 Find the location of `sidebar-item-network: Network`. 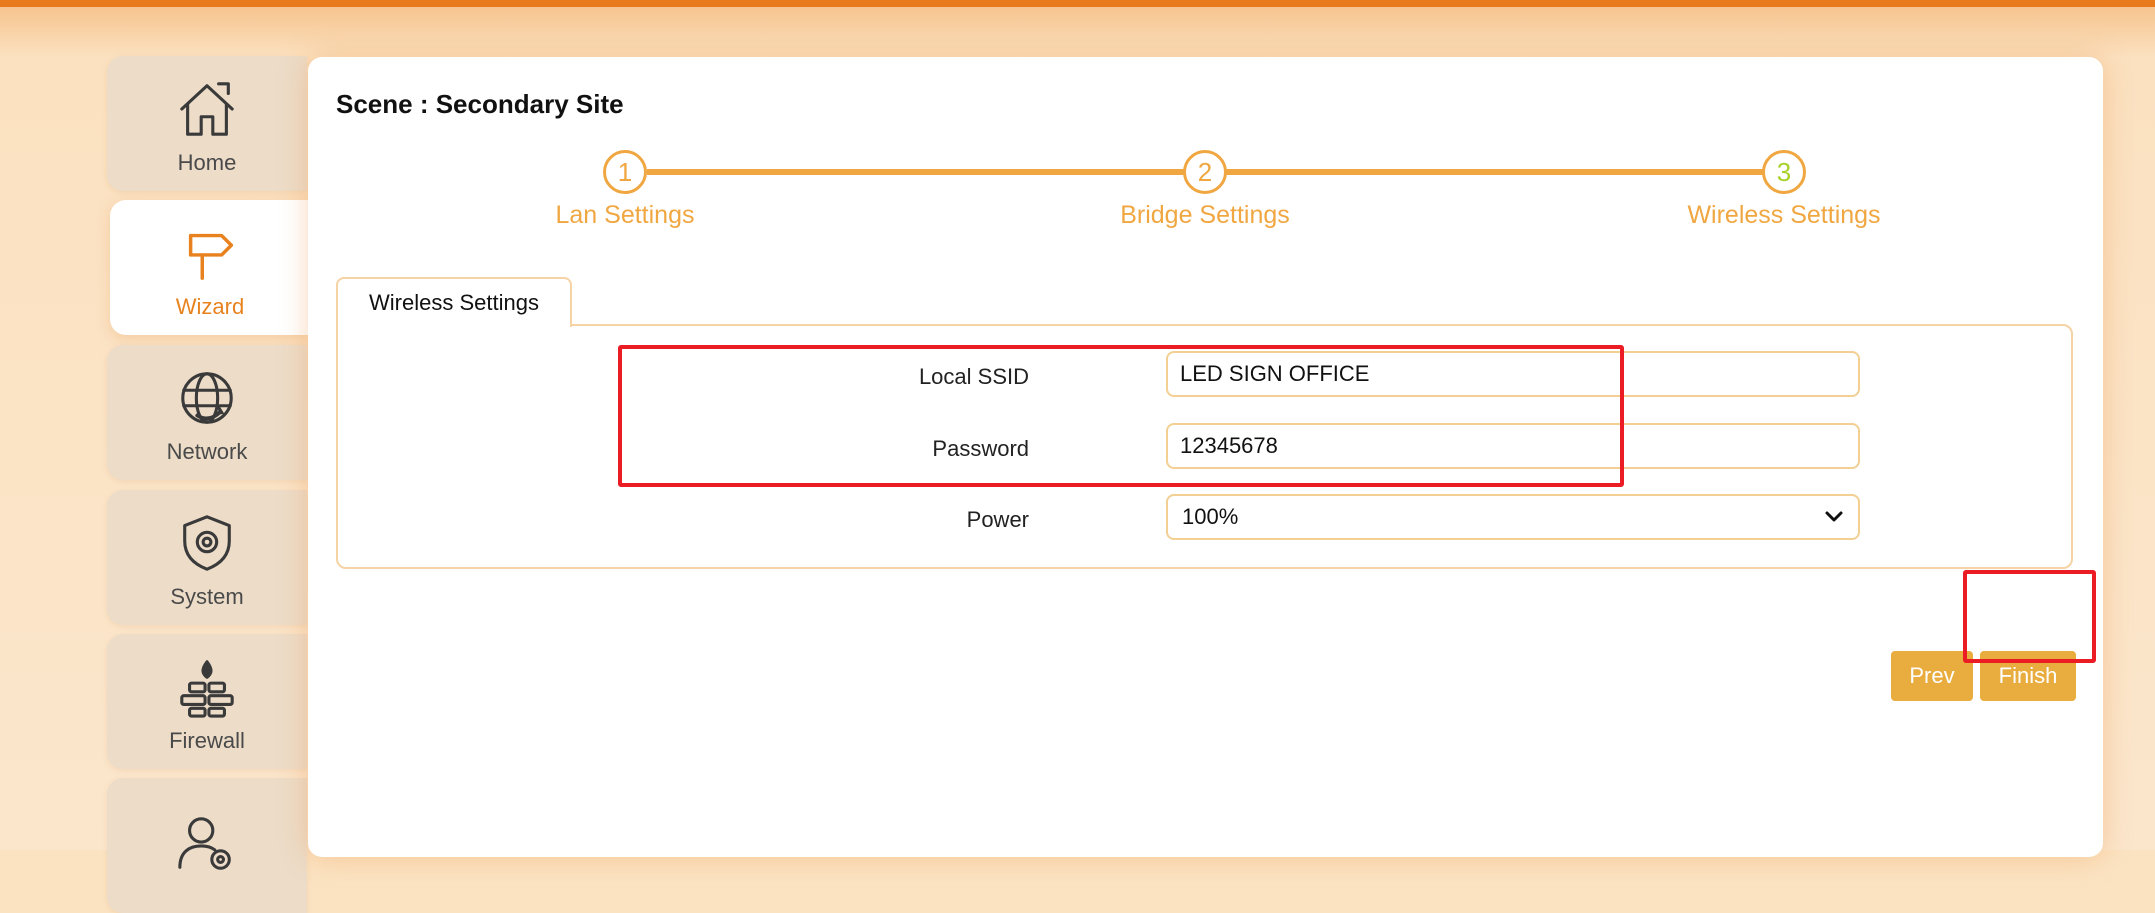

sidebar-item-network: Network is located at coordinates (207, 412).